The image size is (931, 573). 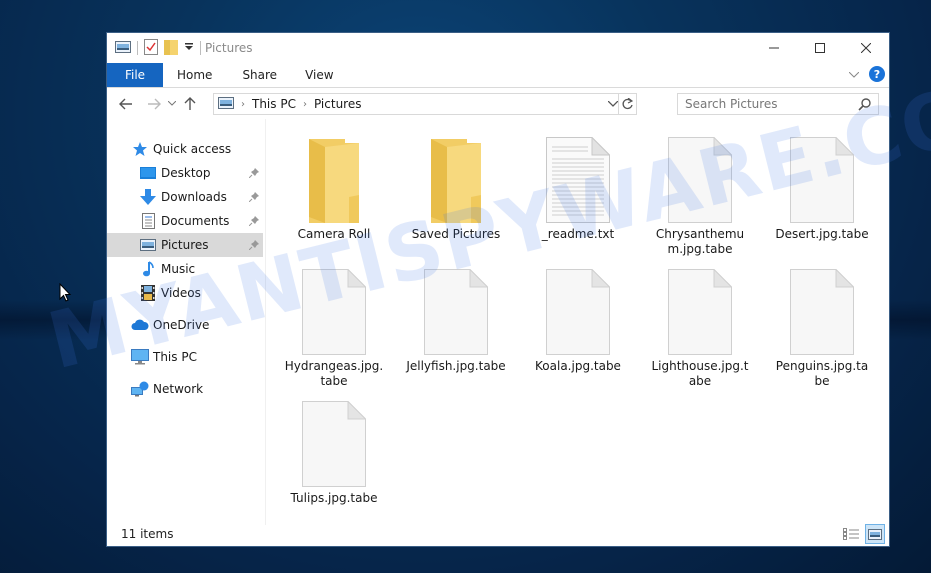 I want to click on file-item: Lighthouse.jpg.tabe, so click(x=700, y=330).